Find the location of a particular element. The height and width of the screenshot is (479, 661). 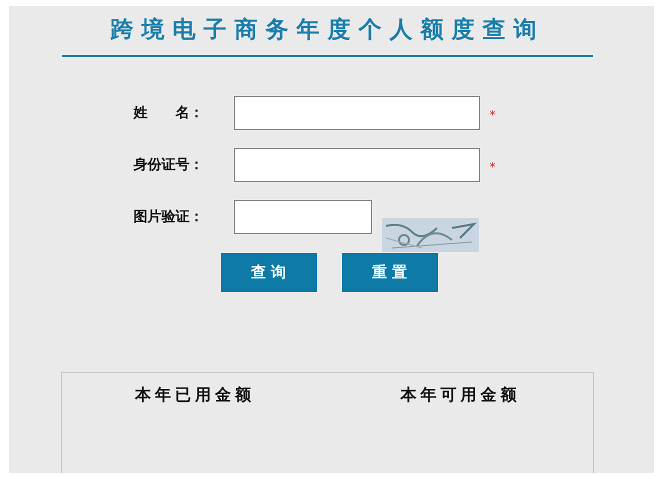

query-button: 查 询 is located at coordinates (268, 272).